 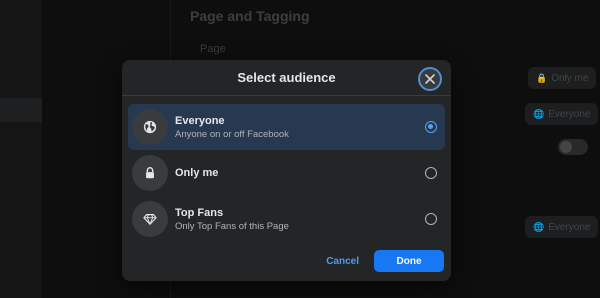 What do you see at coordinates (150, 219) in the screenshot?
I see `diamond-icon` at bounding box center [150, 219].